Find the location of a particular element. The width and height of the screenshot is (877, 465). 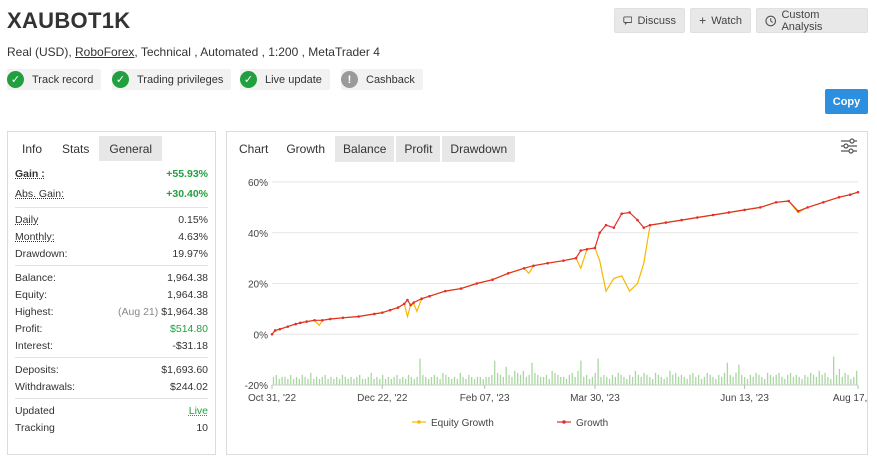

badge-label: Cashback is located at coordinates (390, 79).